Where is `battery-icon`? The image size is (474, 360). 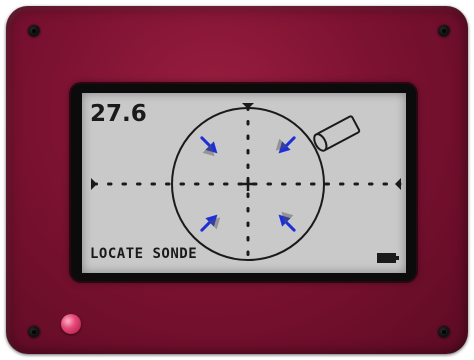
battery-icon is located at coordinates (388, 258).